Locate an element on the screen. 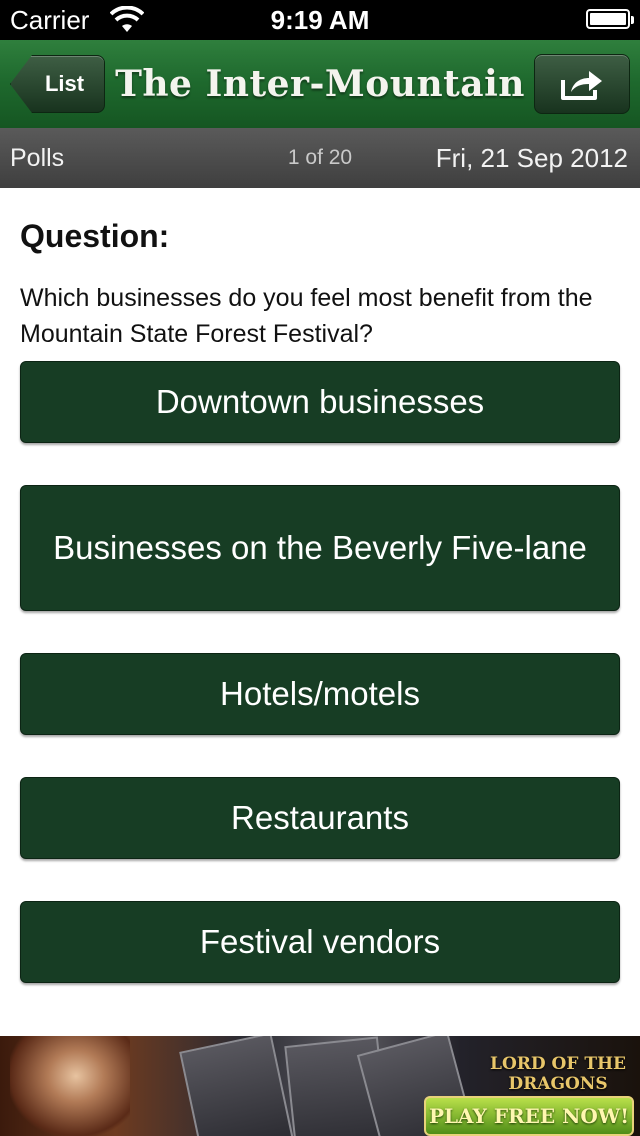 Image resolution: width=640 pixels, height=1136 pixels. share-button is located at coordinates (582, 84).